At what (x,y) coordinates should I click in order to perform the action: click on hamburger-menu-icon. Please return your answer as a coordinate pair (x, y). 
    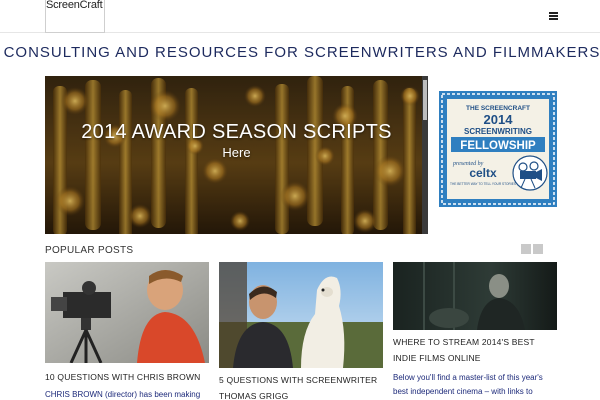
    Looking at the image, I should click on (553, 16).